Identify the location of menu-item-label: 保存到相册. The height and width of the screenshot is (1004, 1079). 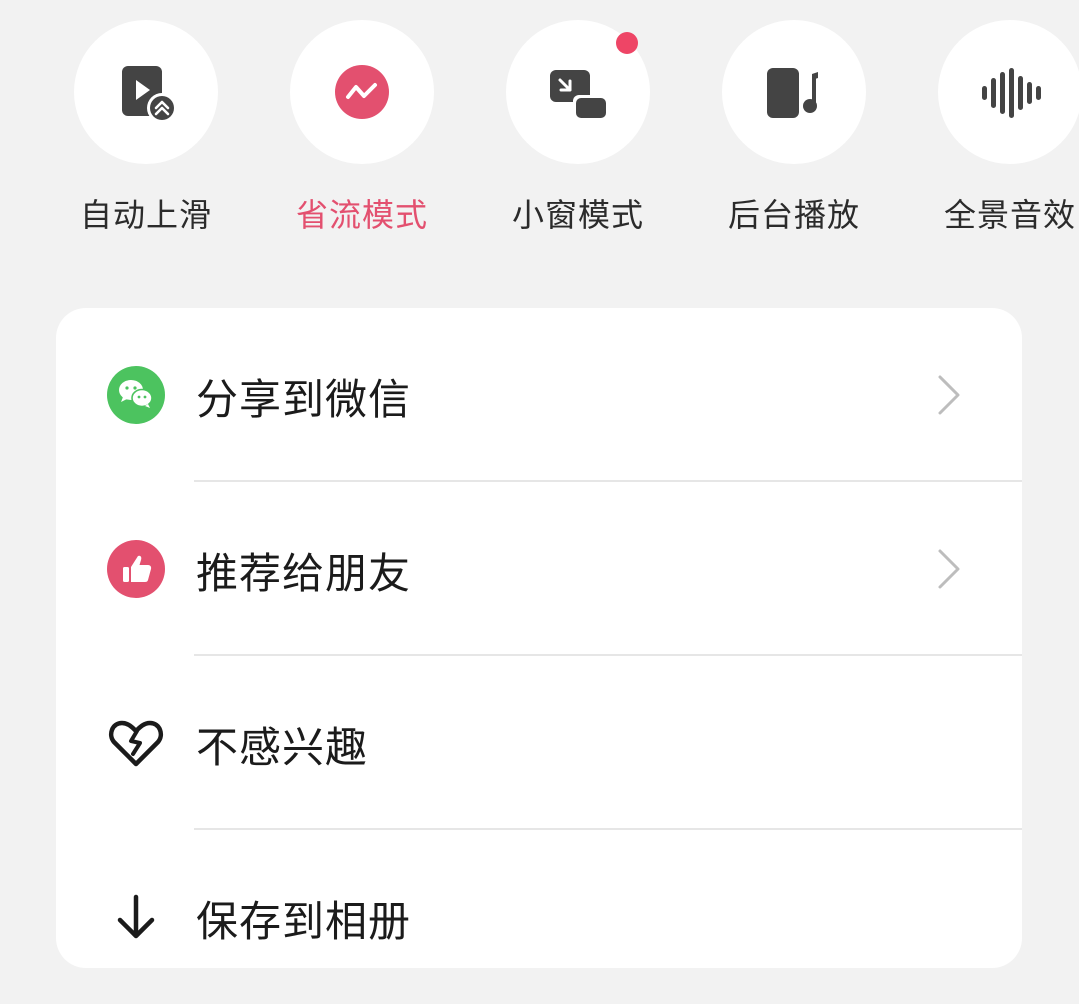
(304, 921).